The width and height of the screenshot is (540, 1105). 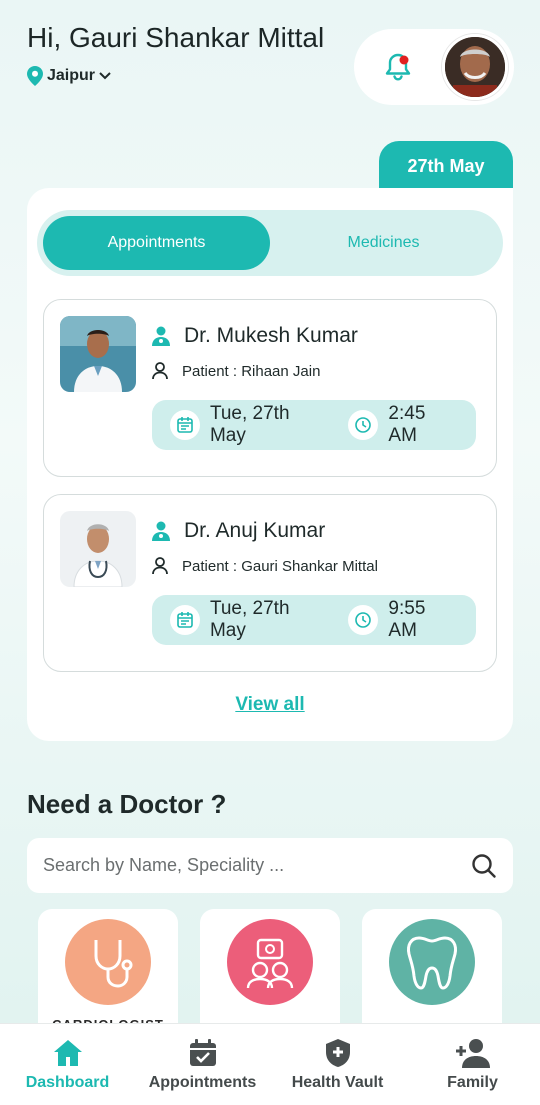 I want to click on notification-bell, so click(x=398, y=67).